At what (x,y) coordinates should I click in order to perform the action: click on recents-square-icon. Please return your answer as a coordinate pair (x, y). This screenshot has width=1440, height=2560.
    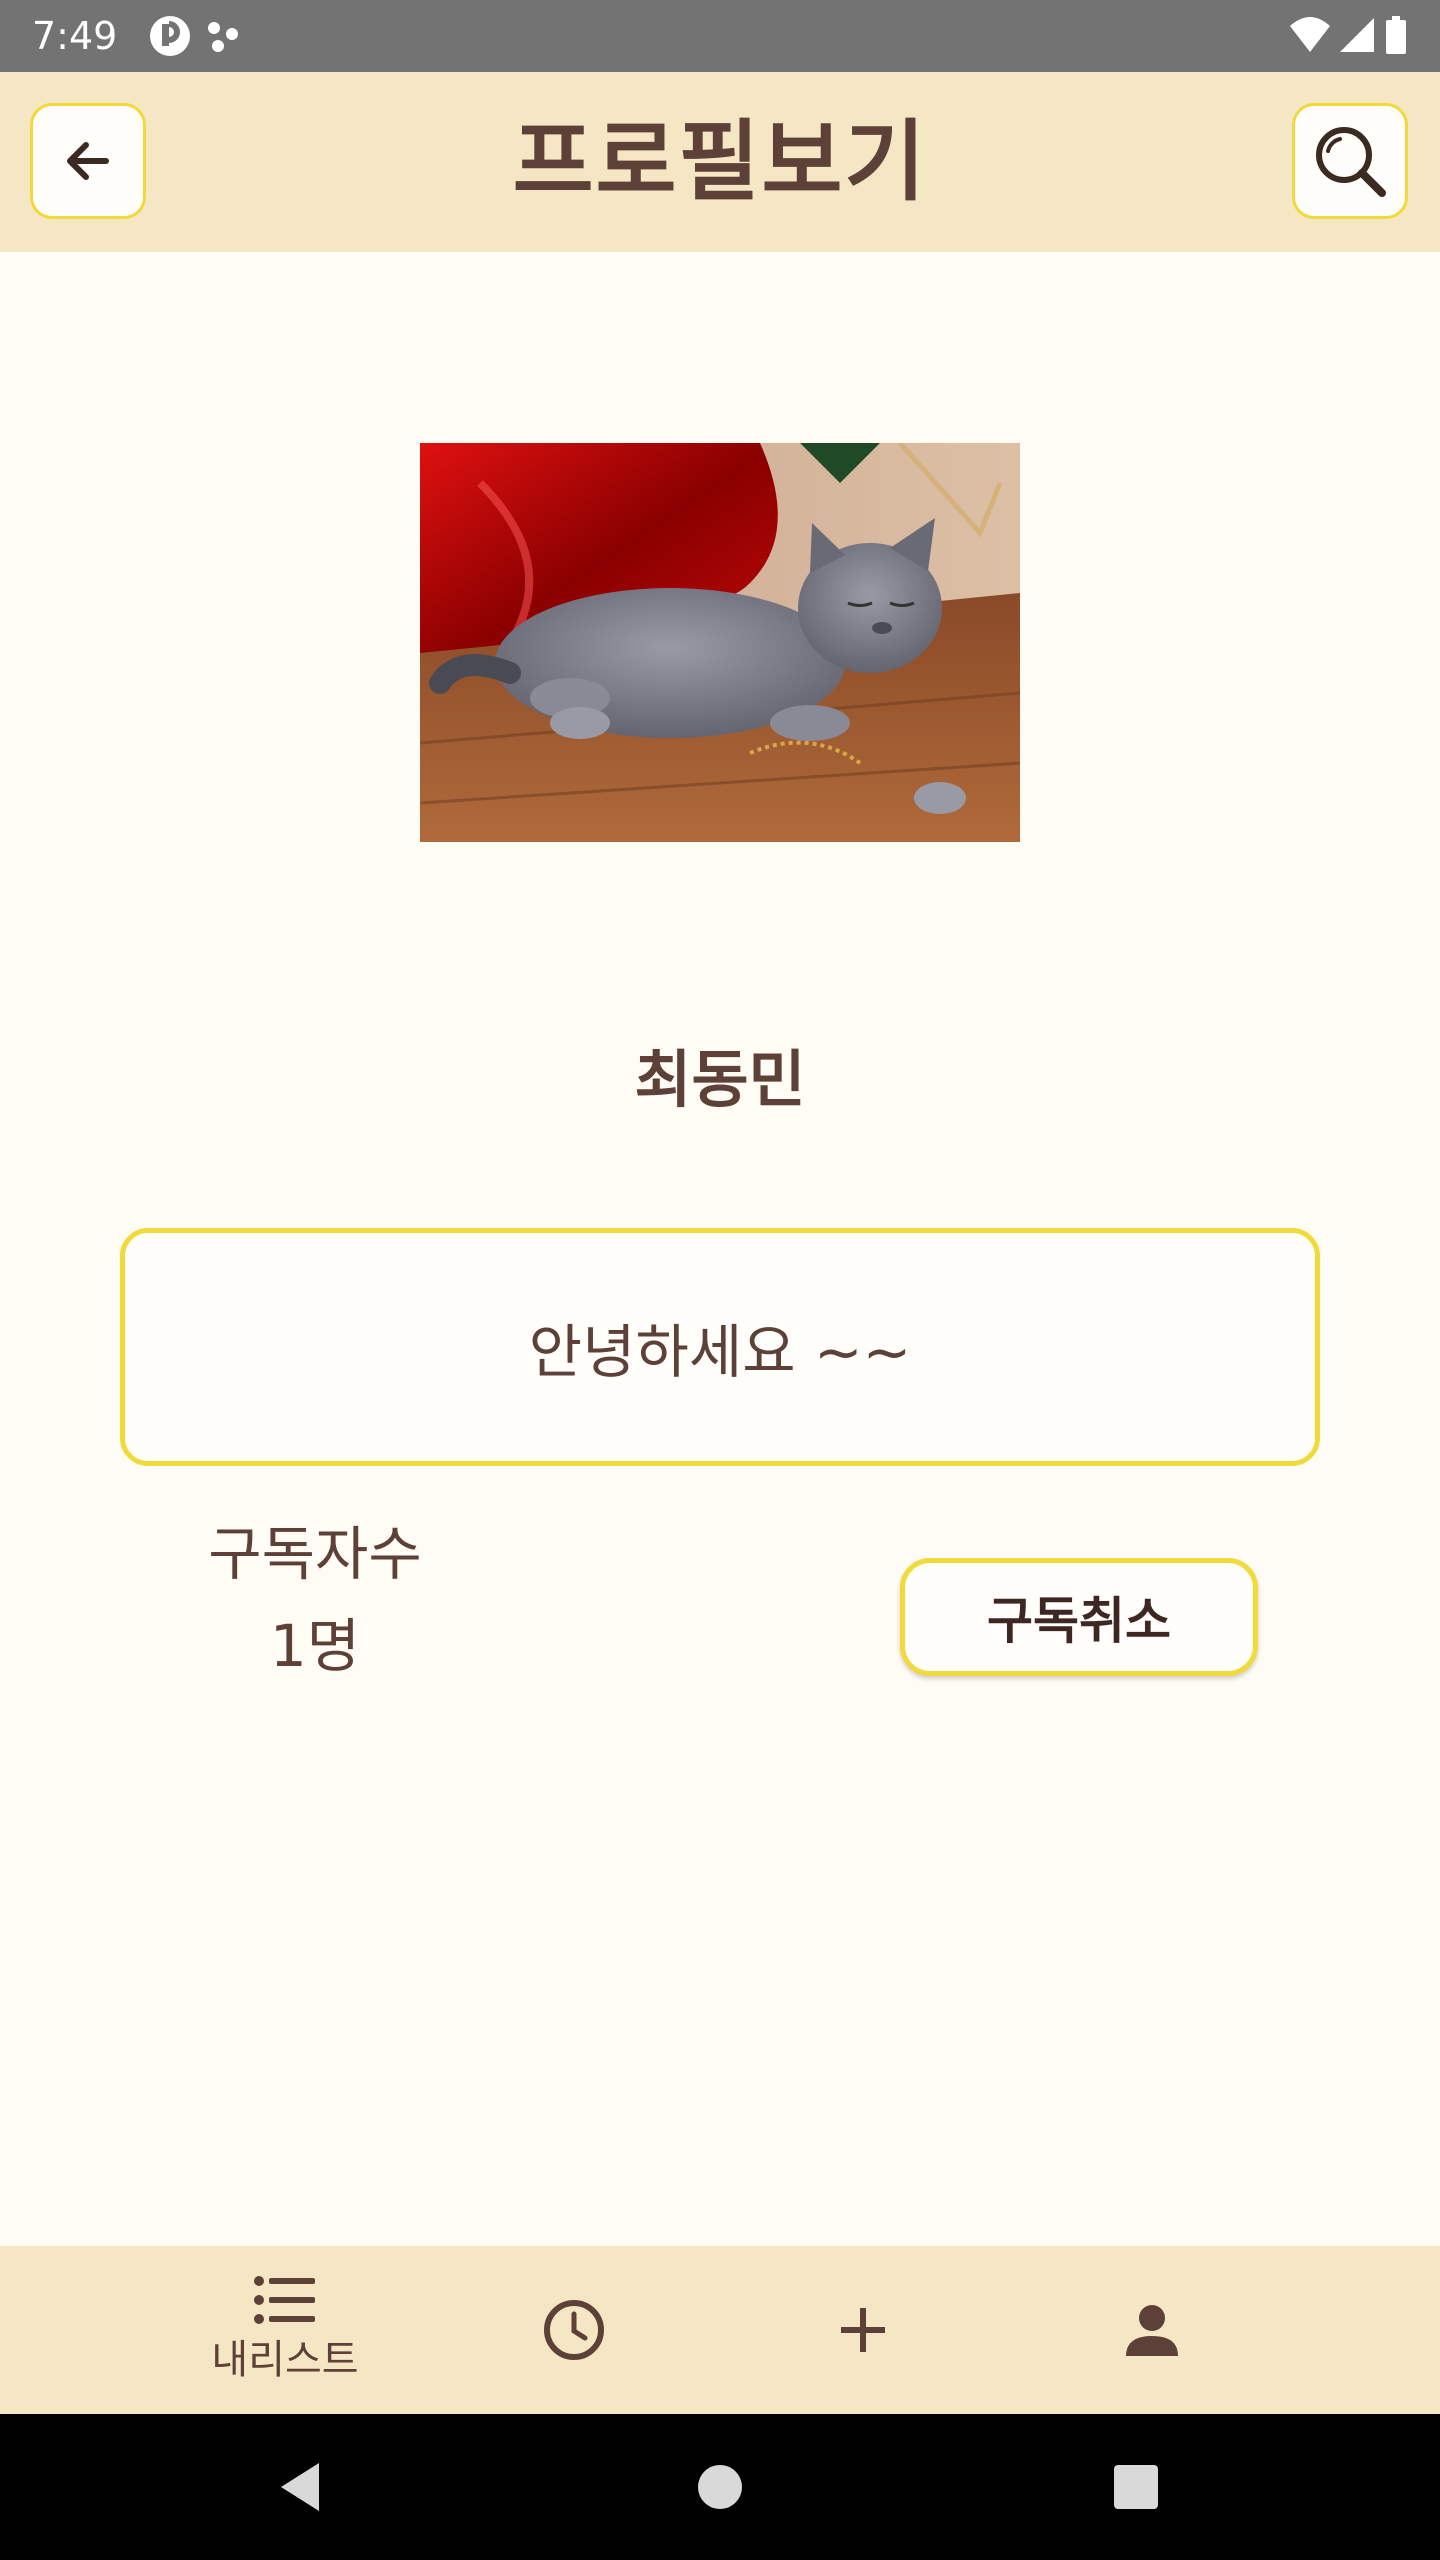
    Looking at the image, I should click on (1136, 2487).